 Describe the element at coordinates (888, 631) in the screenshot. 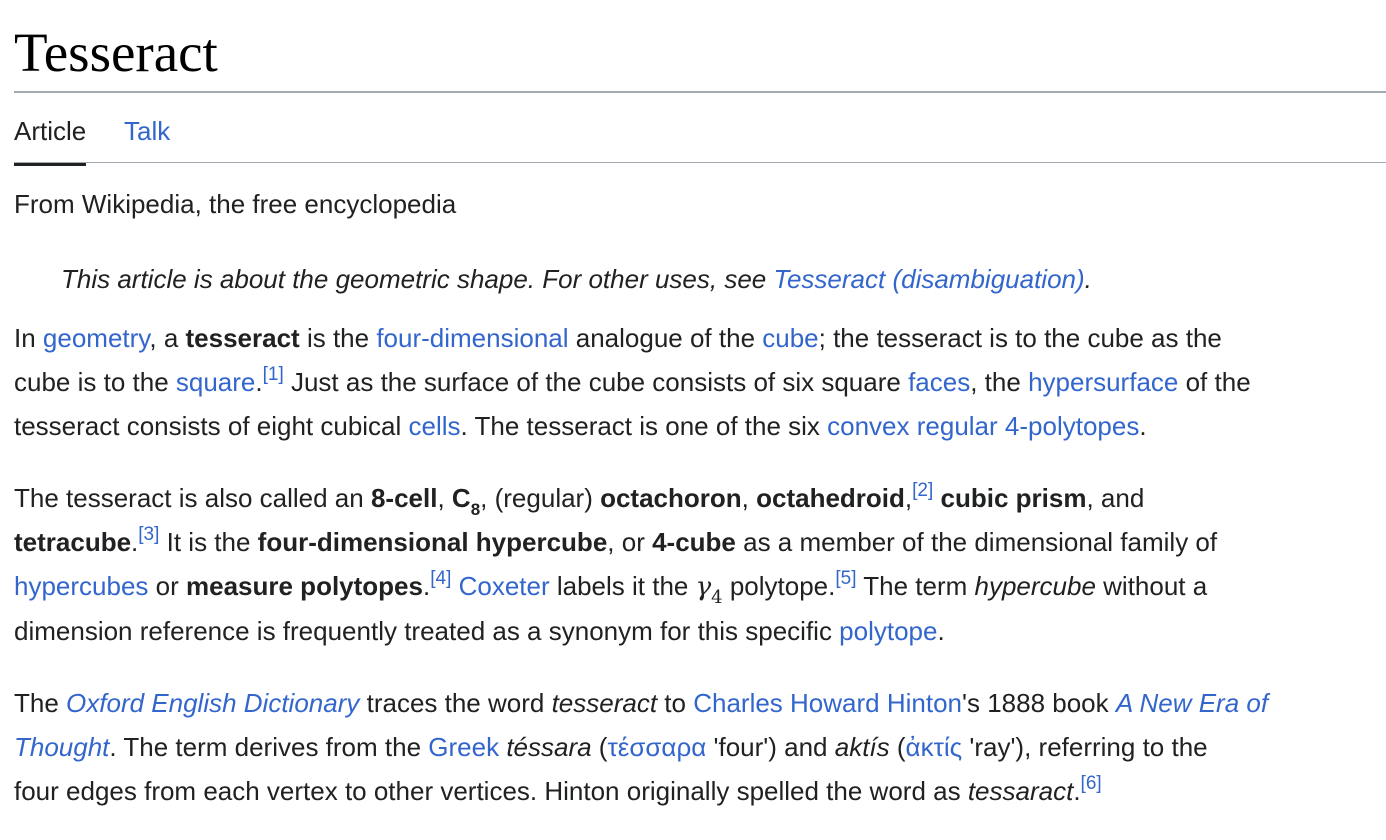

I see `link-polytope: polytope` at that location.